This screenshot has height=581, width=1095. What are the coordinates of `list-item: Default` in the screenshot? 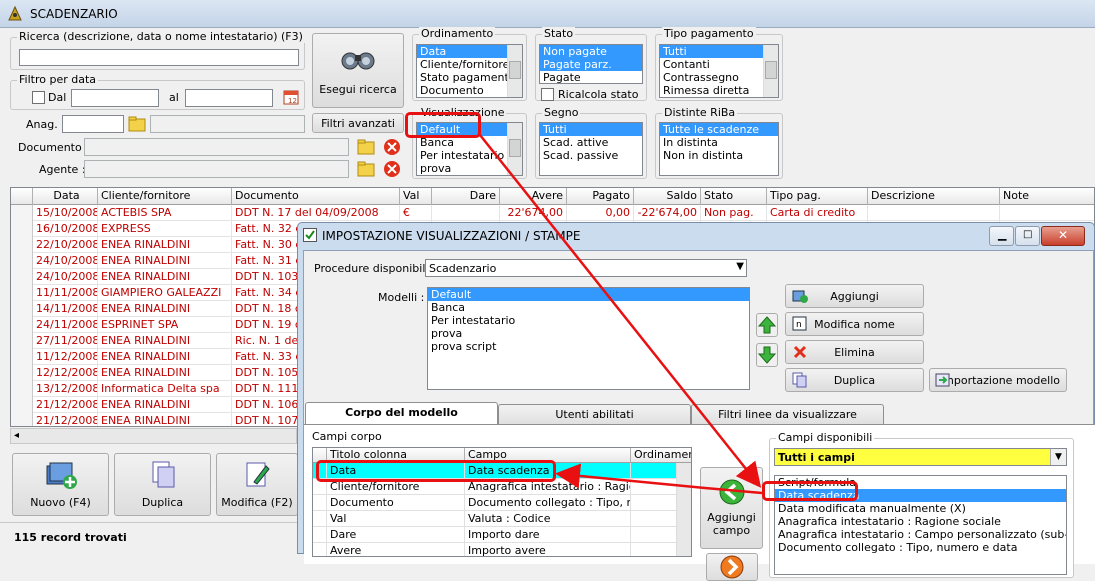 It's located at (588, 294).